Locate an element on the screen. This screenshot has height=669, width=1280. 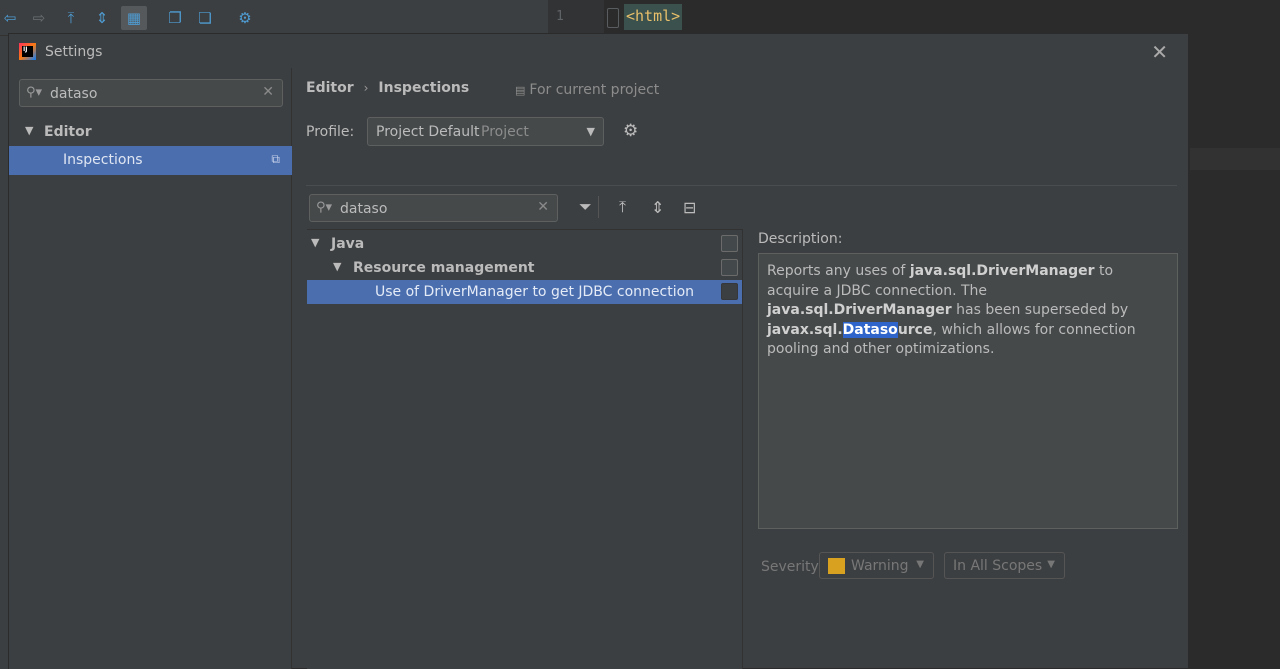
app-logo-icon: IJ is located at coordinates (27, 51).